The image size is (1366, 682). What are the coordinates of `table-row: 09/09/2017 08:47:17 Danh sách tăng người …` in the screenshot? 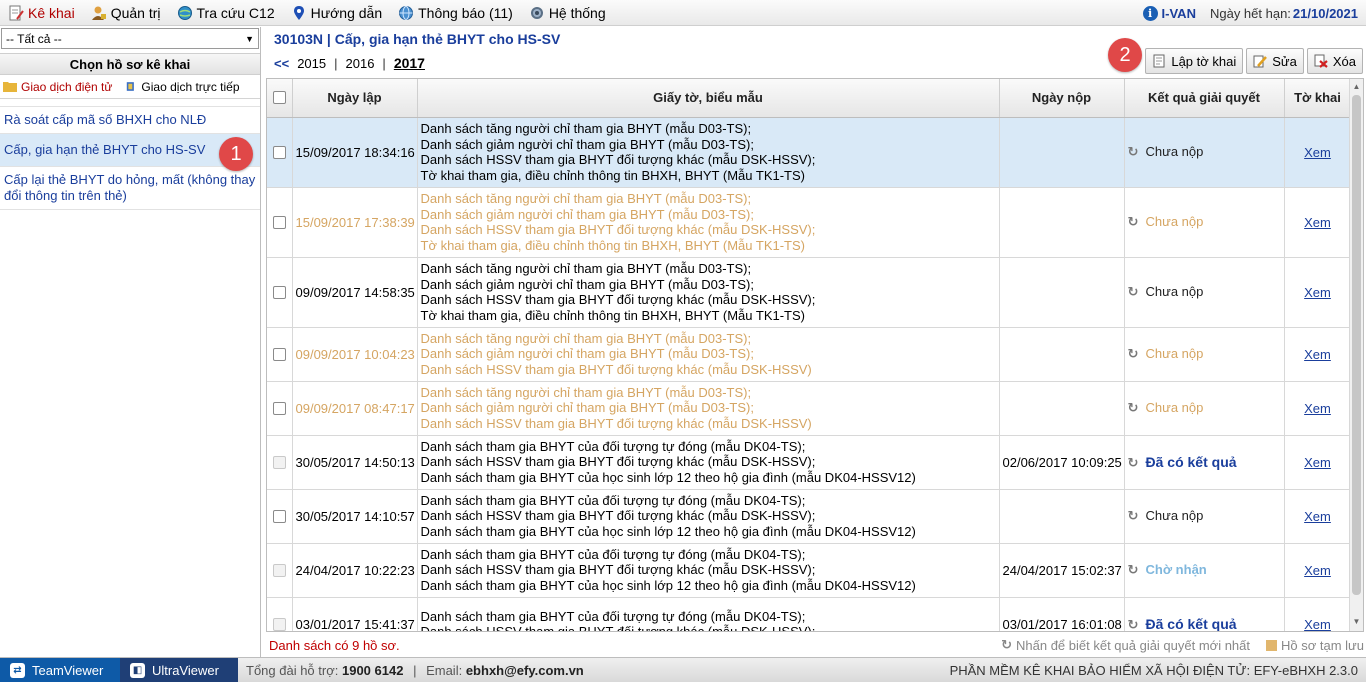 It's located at (809, 408).